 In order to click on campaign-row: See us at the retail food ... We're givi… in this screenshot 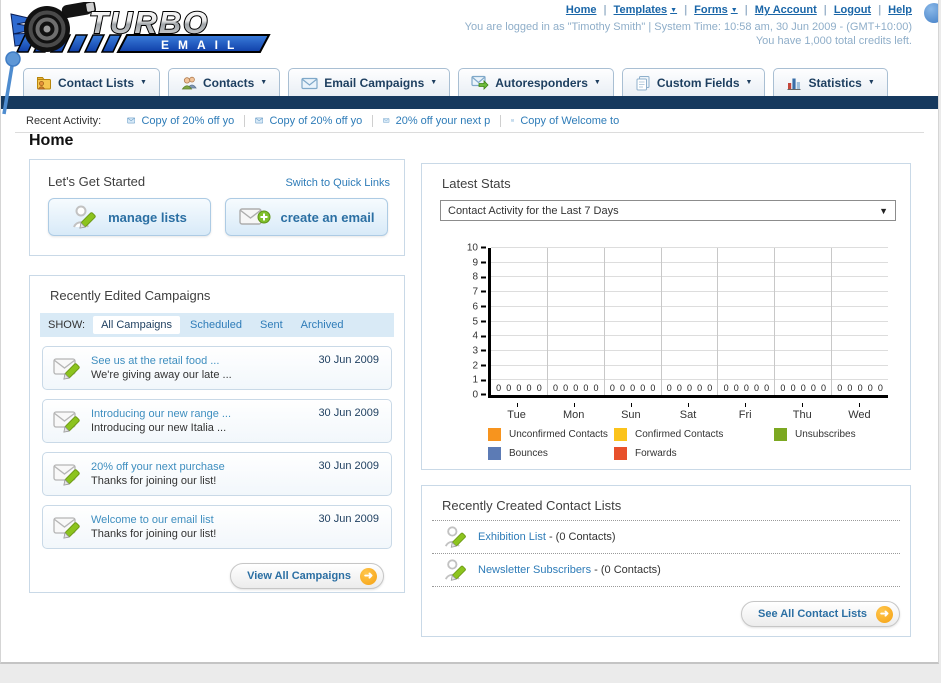, I will do `click(217, 368)`.